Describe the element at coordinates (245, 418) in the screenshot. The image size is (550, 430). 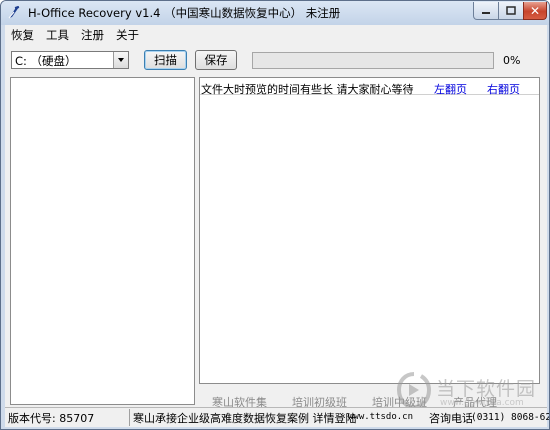
I see `status-ad: 寒山承接企业级高难度数据恢复案例 详情登陆` at that location.